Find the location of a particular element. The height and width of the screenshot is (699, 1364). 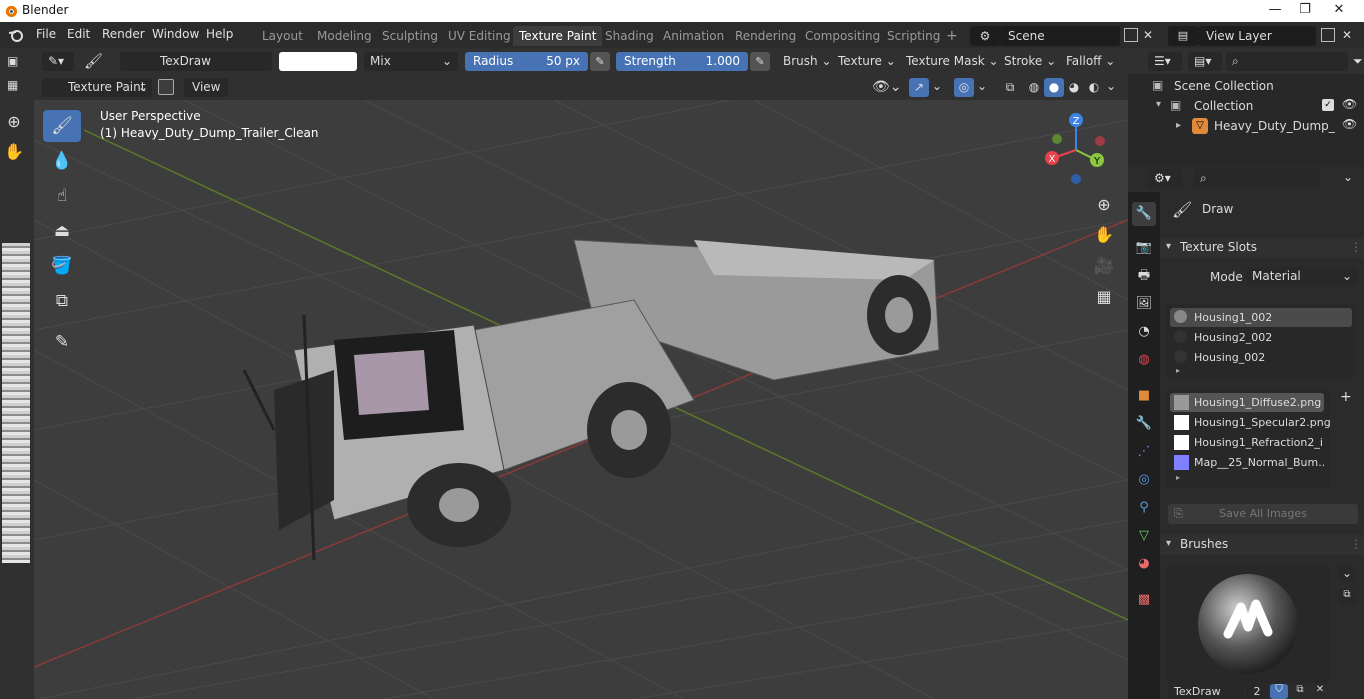

shading-menu-icon: ⌄ is located at coordinates (1111, 86).